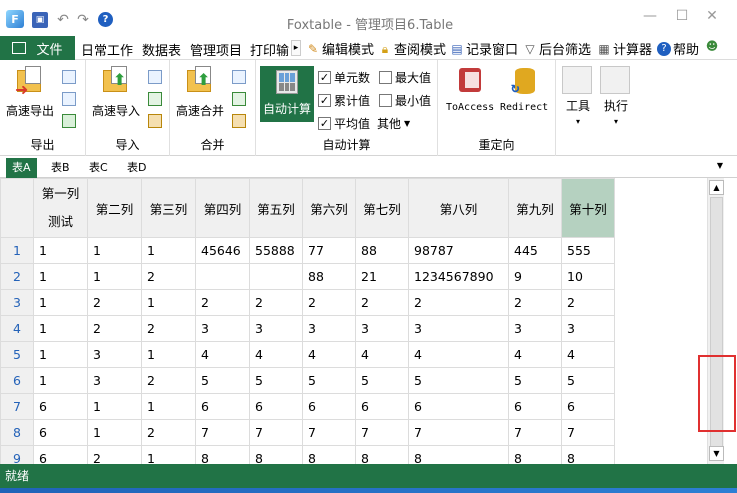  Describe the element at coordinates (296, 48) in the screenshot. I see `menu-overflow-arrow-icon: ▸` at that location.